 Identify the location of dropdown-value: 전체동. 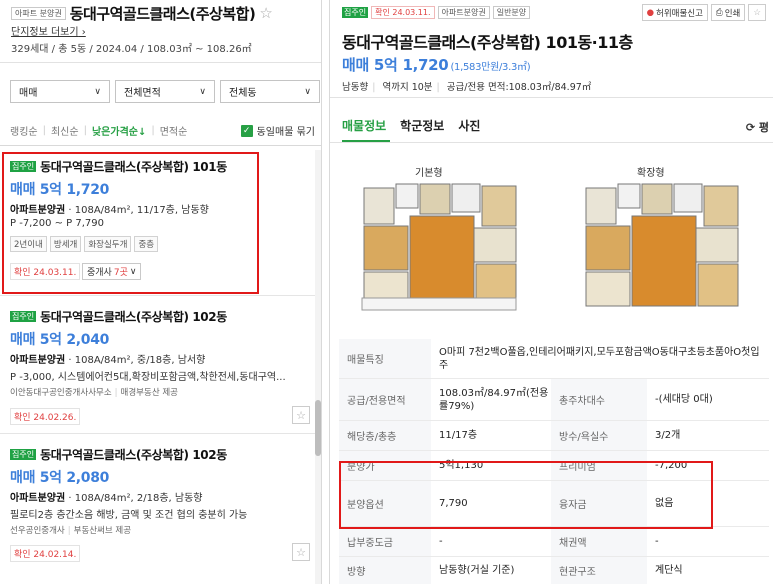
(243, 93).